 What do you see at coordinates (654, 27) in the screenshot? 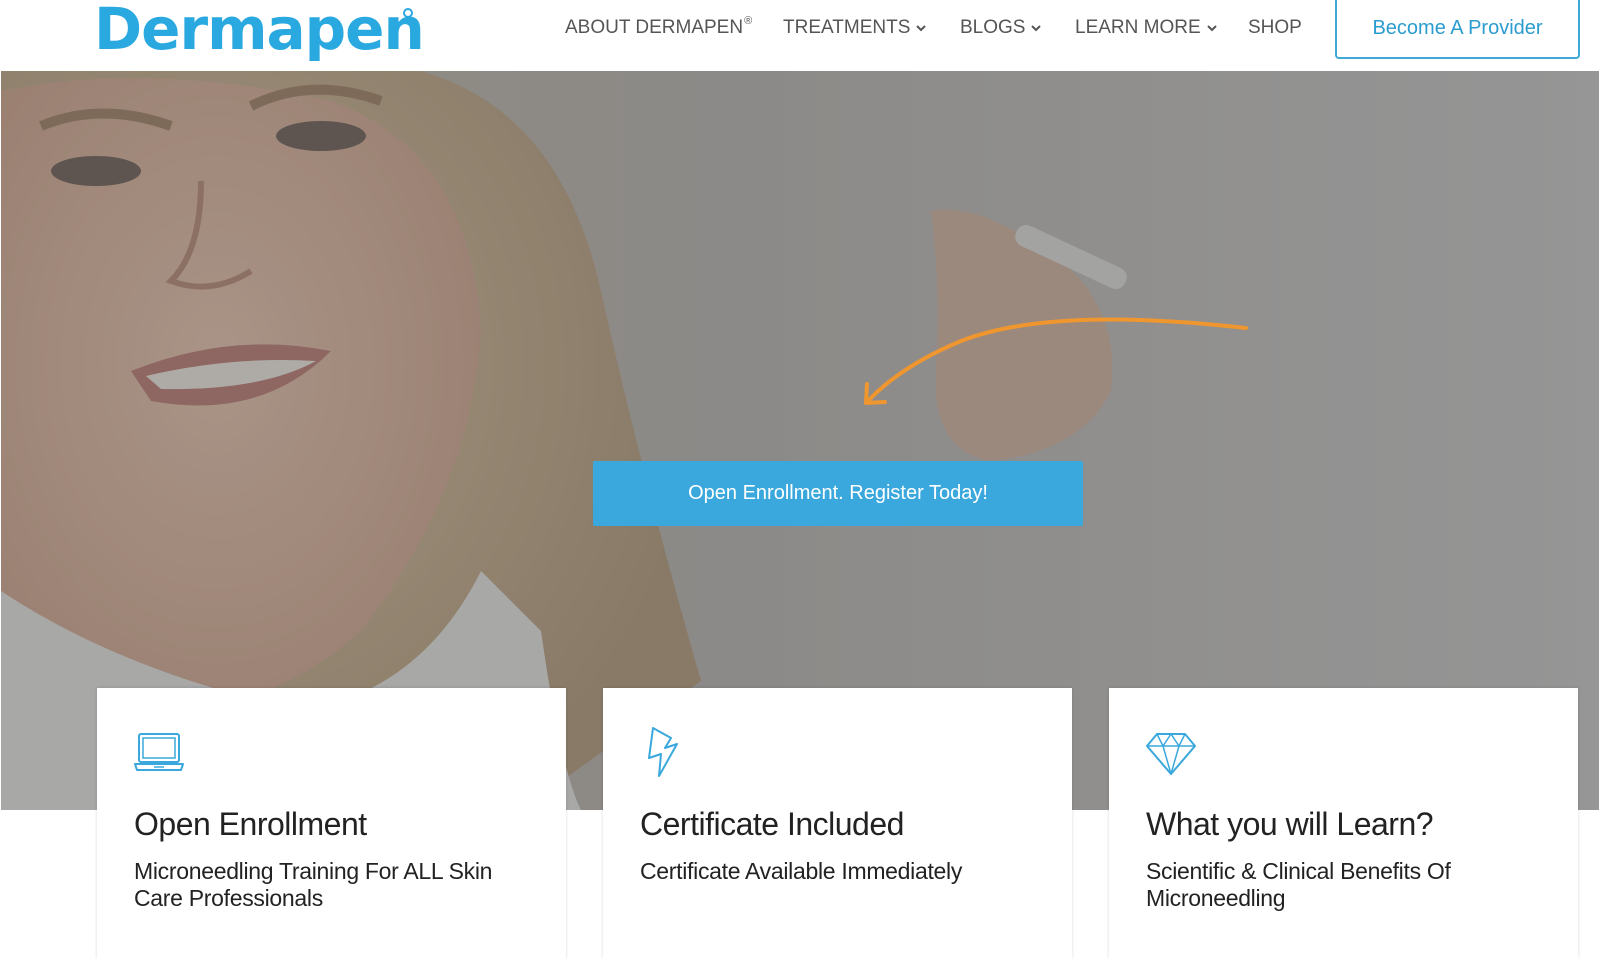
I see `nav-about-label: ABOUT DERMAPEN` at bounding box center [654, 27].